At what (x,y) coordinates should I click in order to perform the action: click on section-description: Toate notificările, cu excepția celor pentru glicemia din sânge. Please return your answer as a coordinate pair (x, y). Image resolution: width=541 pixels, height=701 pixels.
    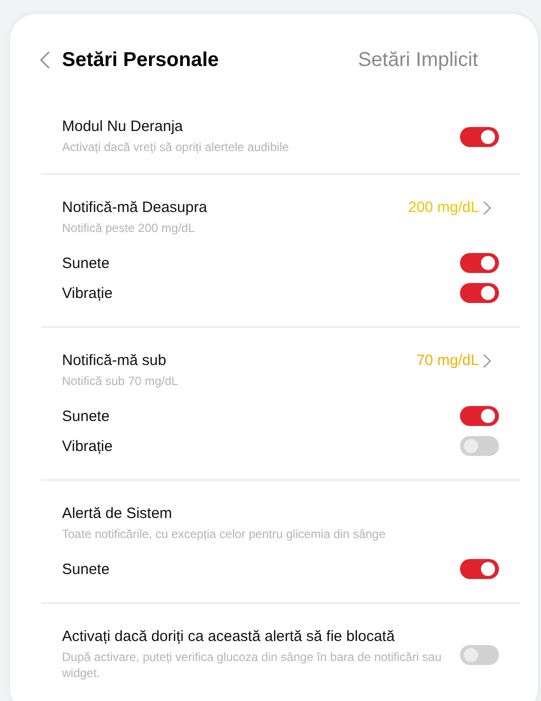
    Looking at the image, I should click on (224, 534).